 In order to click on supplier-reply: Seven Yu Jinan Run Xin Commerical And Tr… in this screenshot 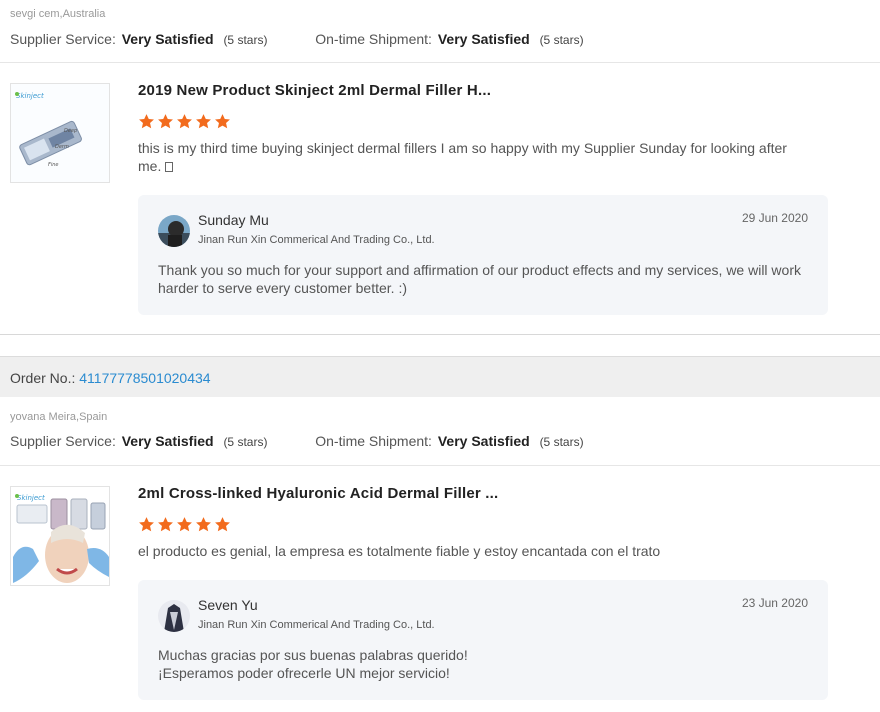, I will do `click(483, 640)`.